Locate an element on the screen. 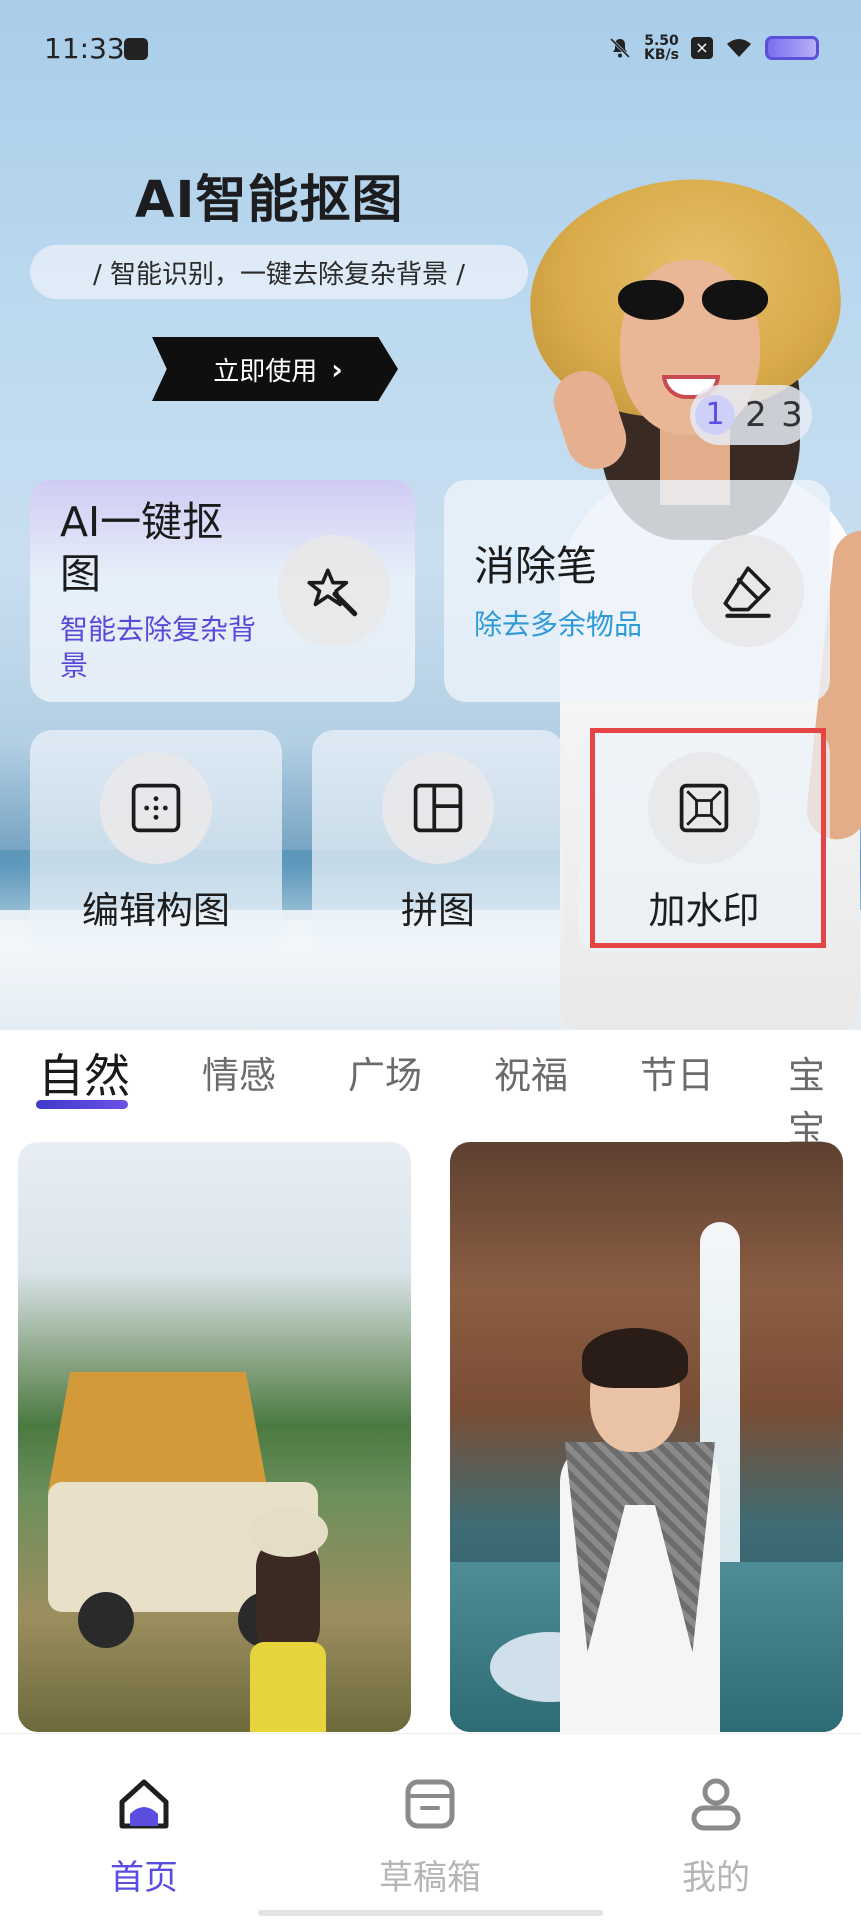  network-speed: 5.50 KB/s is located at coordinates (661, 48).